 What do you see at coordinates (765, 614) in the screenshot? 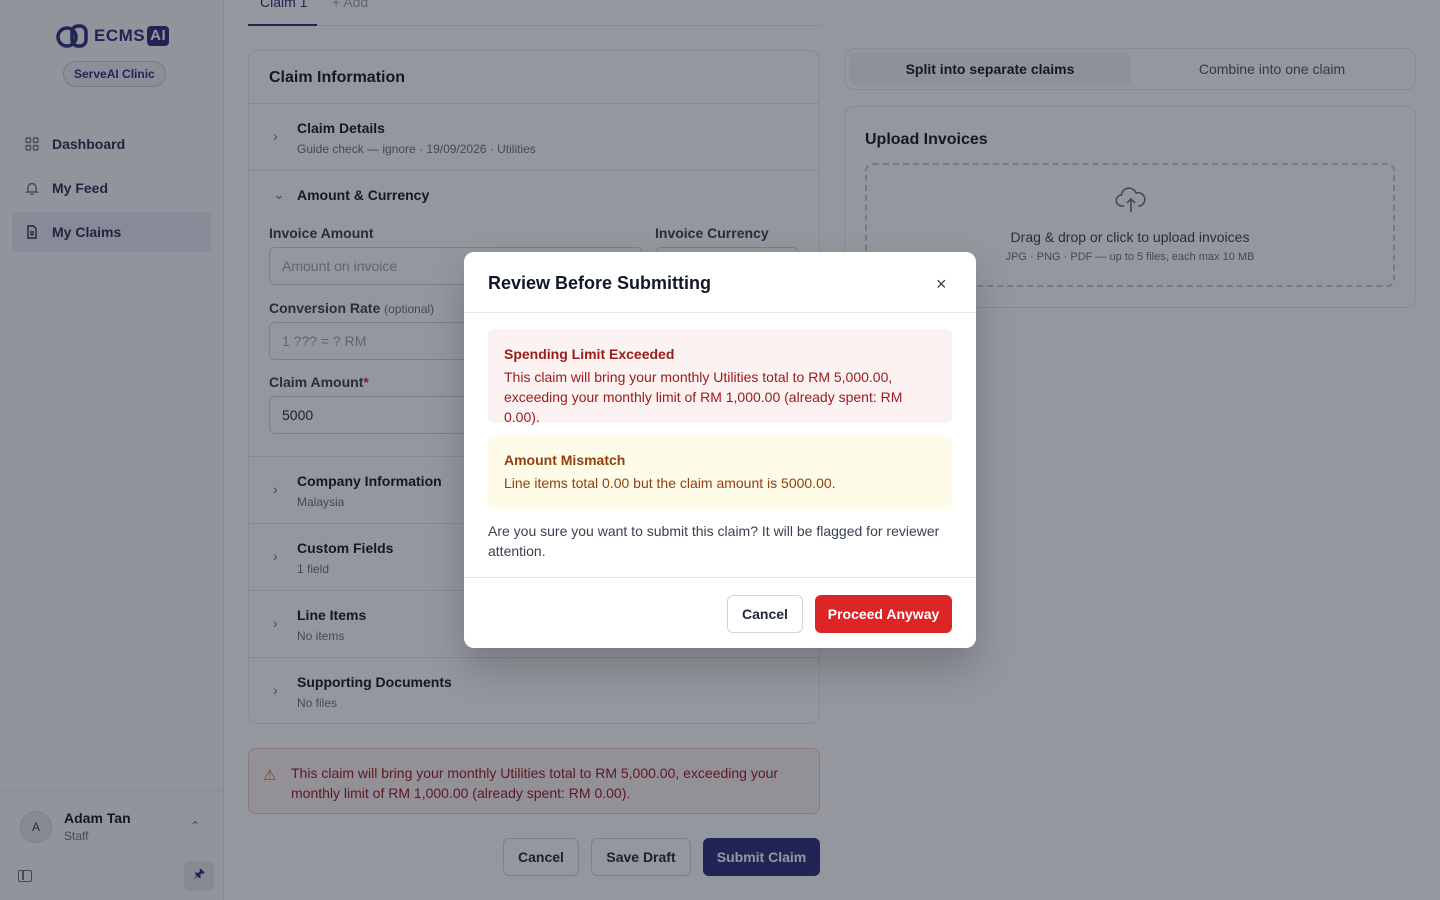
I see `modal-cancel-button: Cancel` at bounding box center [765, 614].